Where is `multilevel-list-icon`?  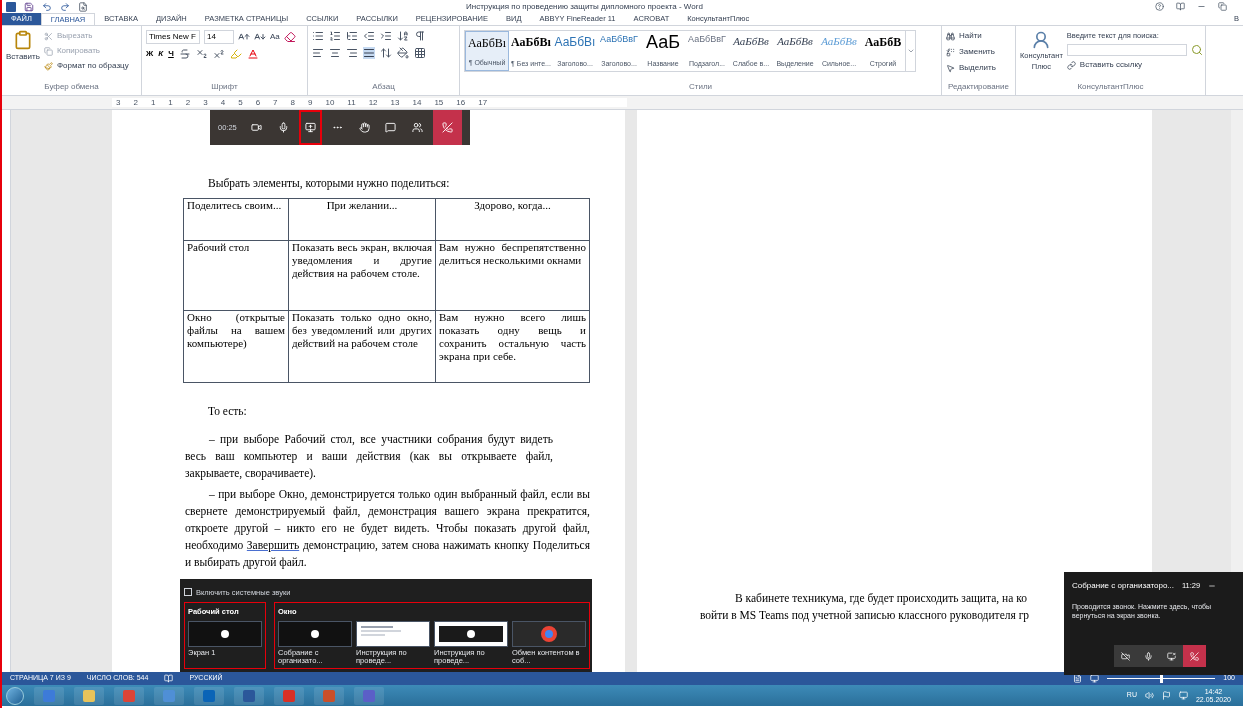
multilevel-list-icon is located at coordinates (352, 36).